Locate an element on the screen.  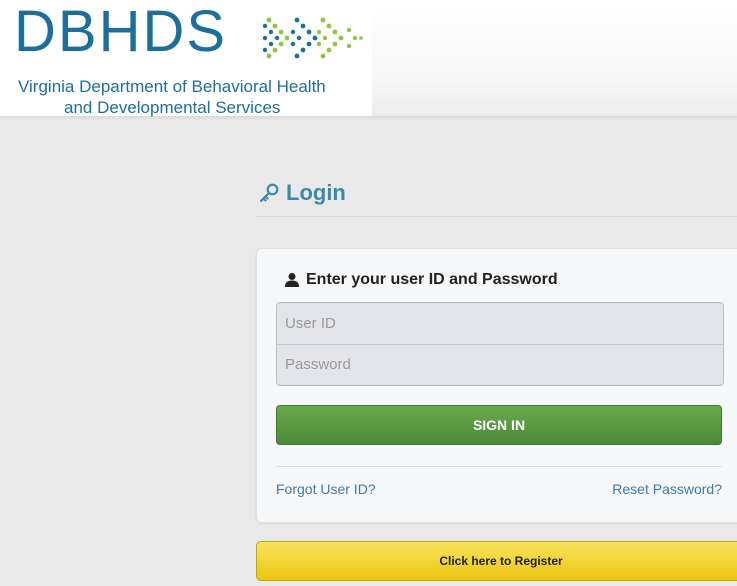
credentials-input-group is located at coordinates (500, 344).